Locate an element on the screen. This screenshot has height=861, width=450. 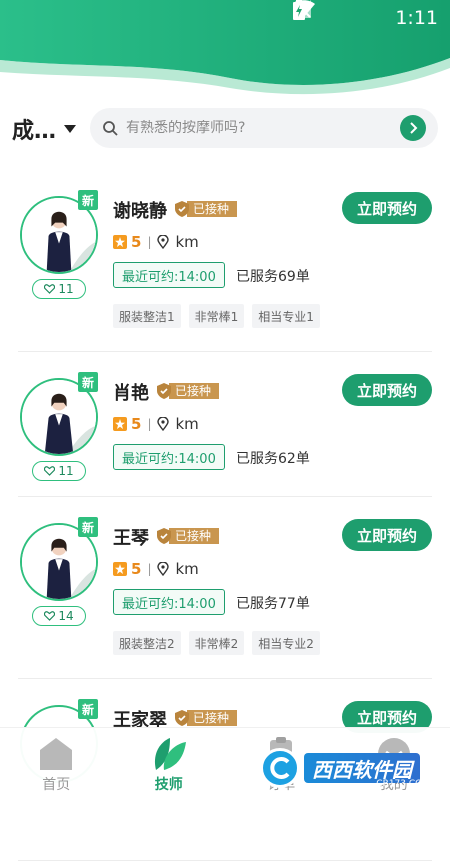
served-count: 已服务62单 is located at coordinates (273, 458).